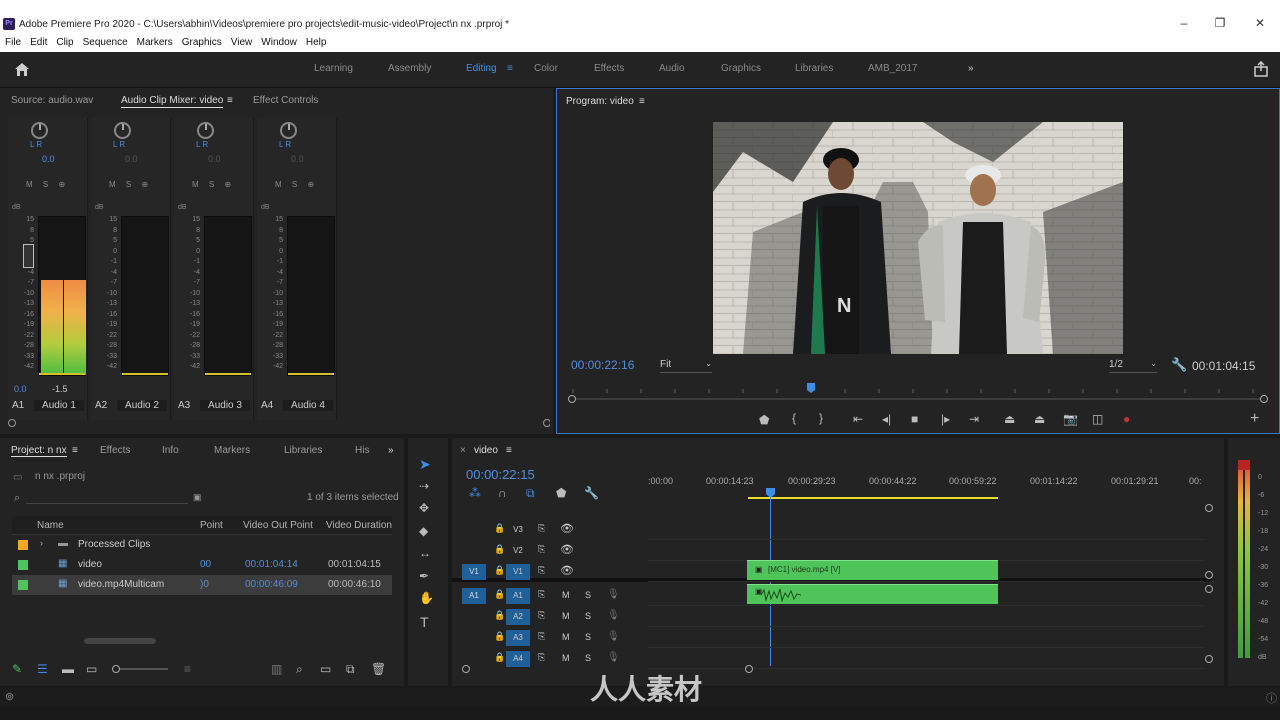 This screenshot has height=720, width=1280. Describe the element at coordinates (530, 493) in the screenshot. I see `linked-selection-icon: ⧉` at that location.